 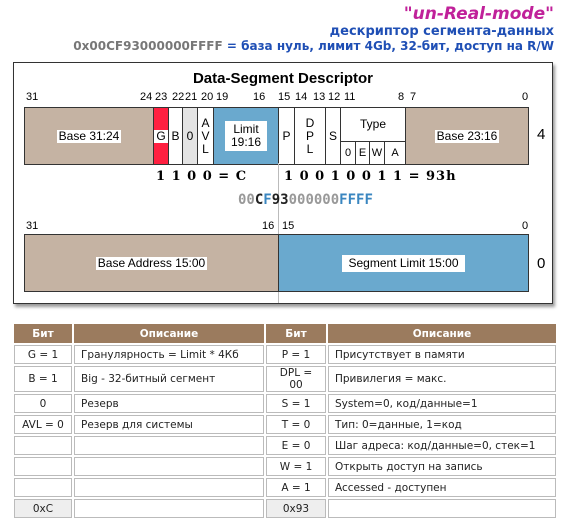 I want to click on upper-row-offset: 4, so click(x=541, y=134).